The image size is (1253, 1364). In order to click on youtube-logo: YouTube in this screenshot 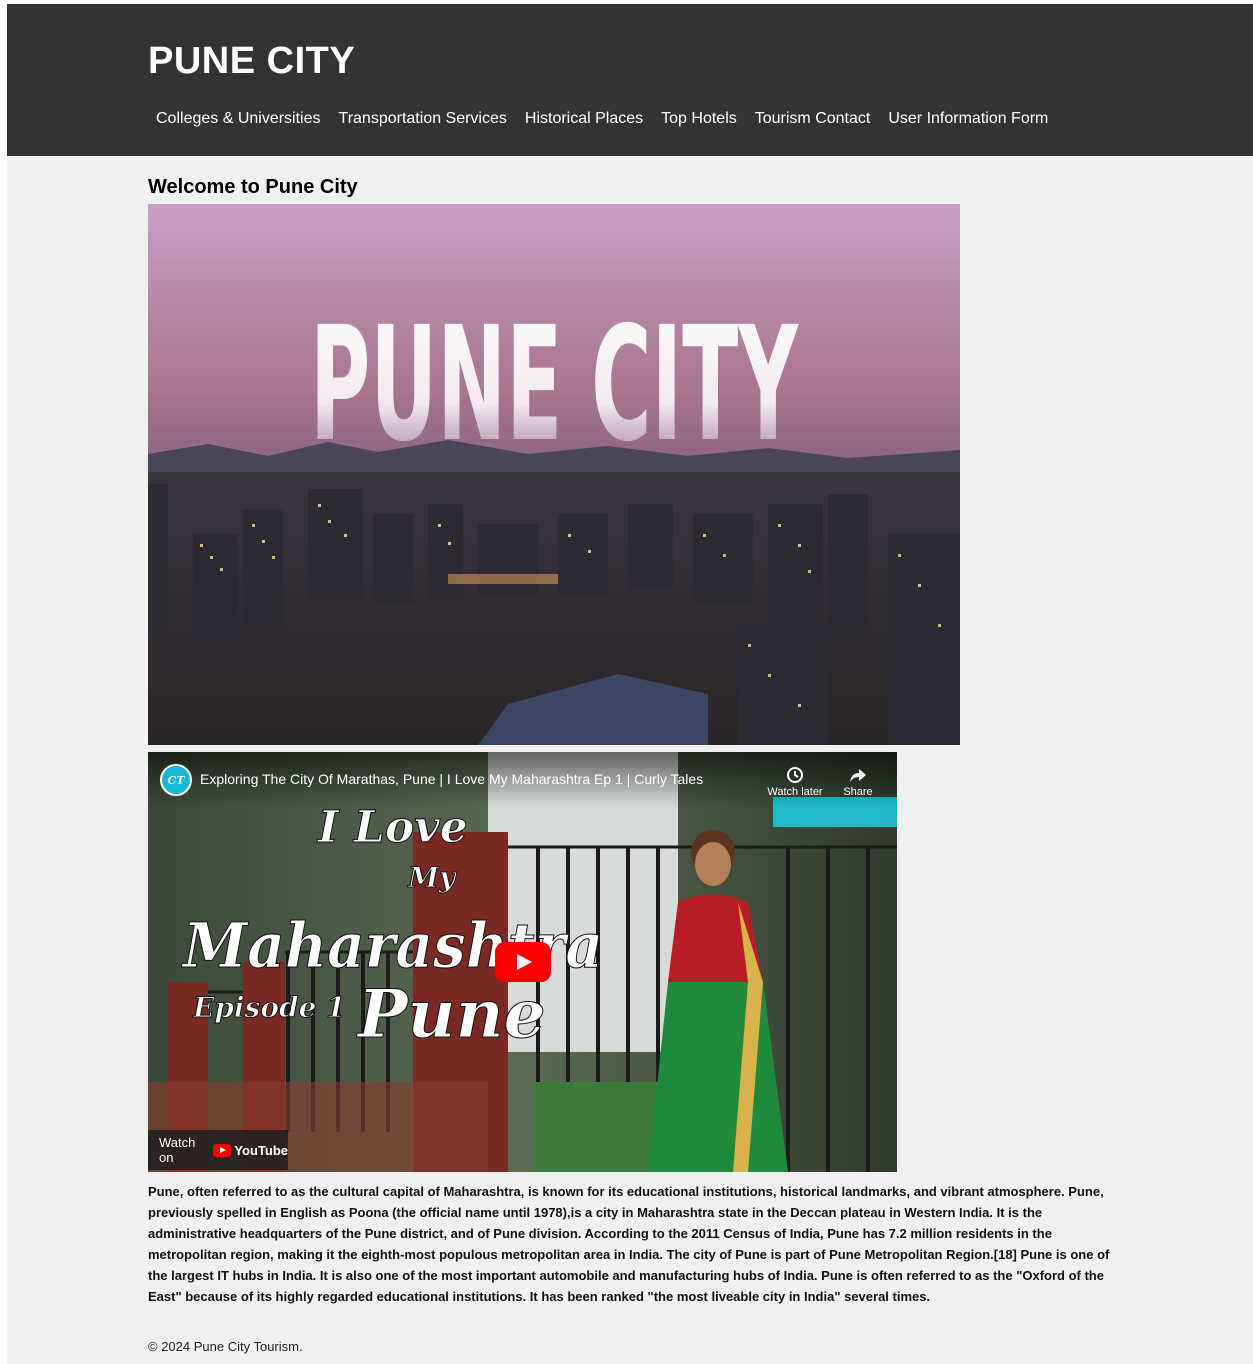, I will do `click(250, 1150)`.